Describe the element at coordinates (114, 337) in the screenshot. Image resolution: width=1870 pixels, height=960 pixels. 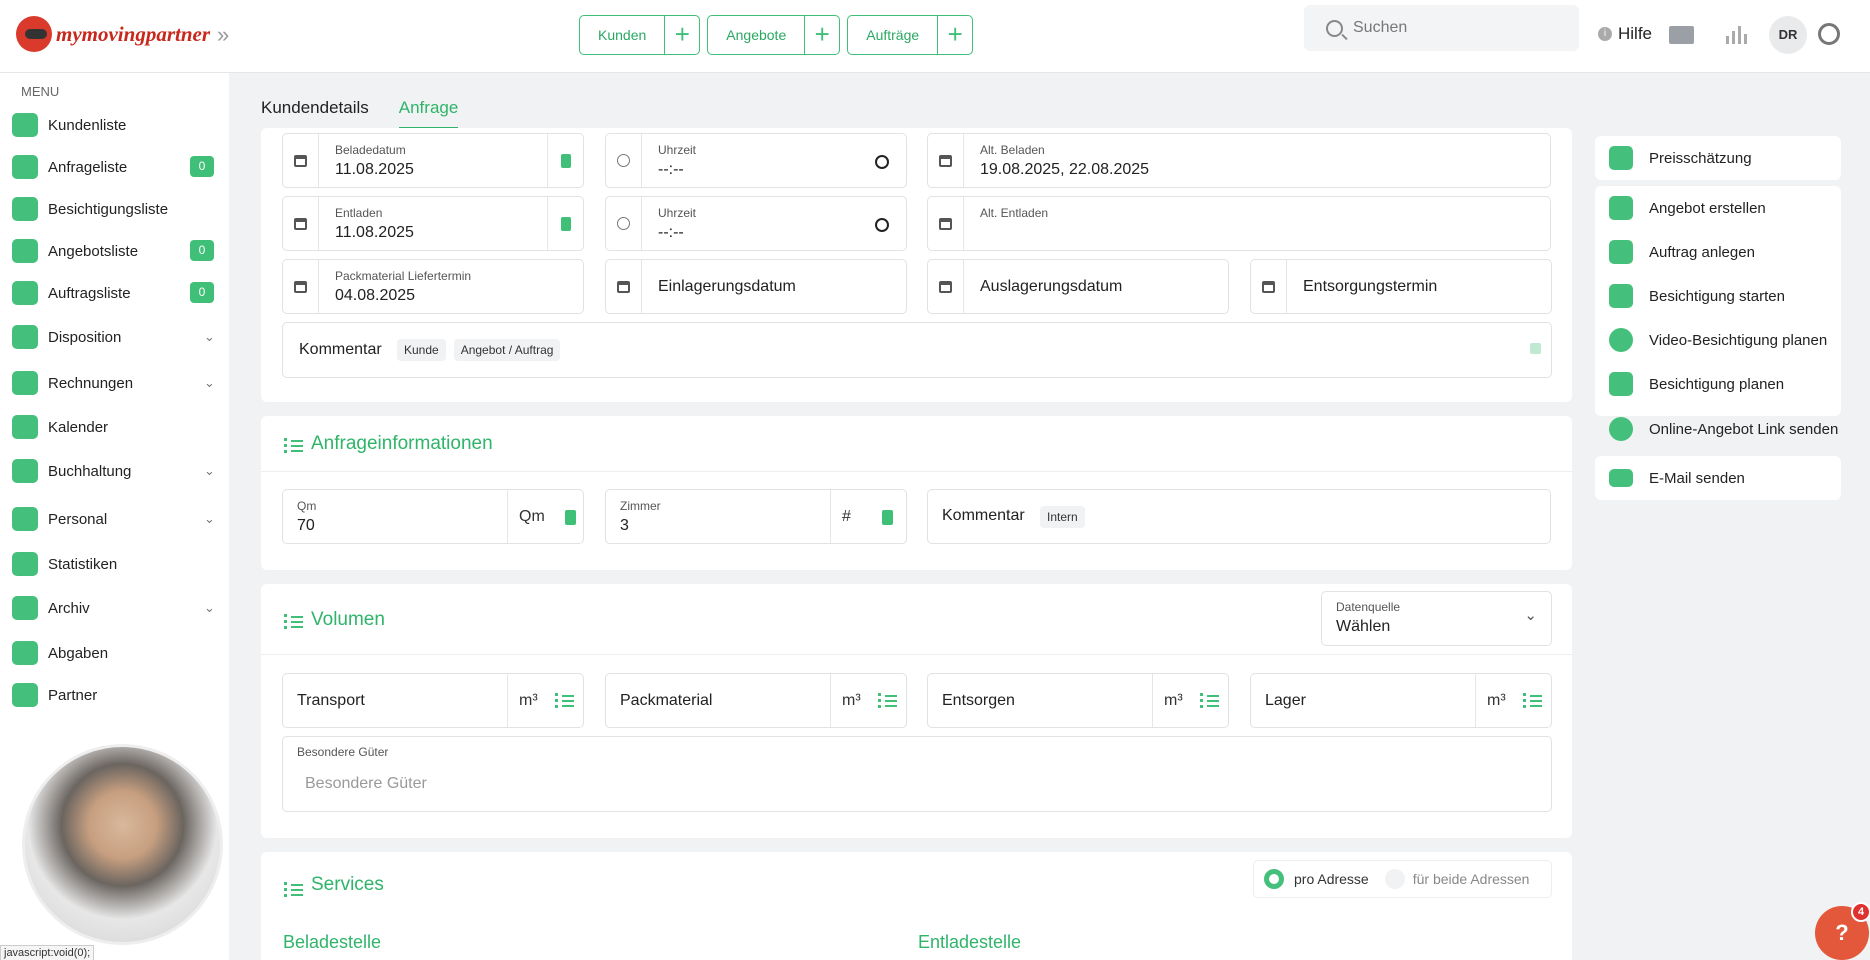
I see `sidebar-item-disposition: Disposition ⌄` at that location.